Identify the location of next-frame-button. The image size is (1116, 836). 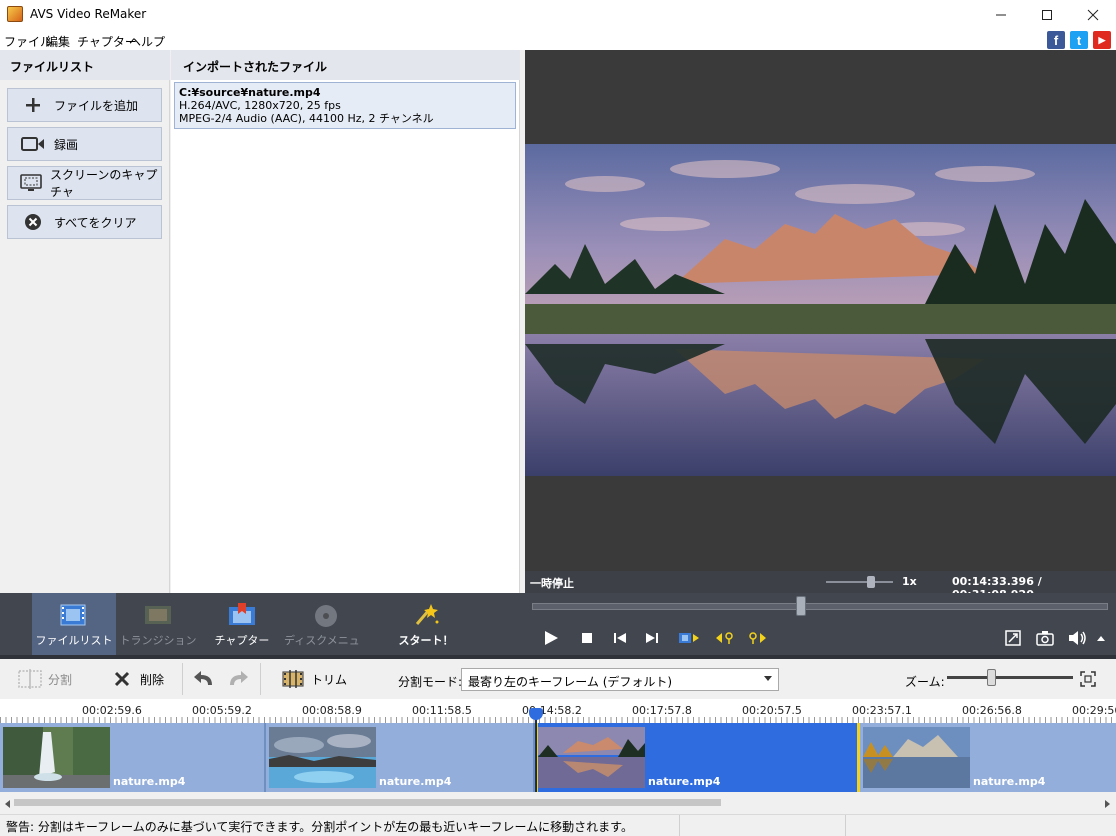
(652, 638).